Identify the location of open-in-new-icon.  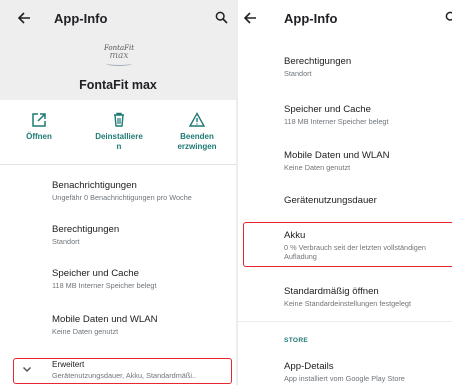
(39, 120).